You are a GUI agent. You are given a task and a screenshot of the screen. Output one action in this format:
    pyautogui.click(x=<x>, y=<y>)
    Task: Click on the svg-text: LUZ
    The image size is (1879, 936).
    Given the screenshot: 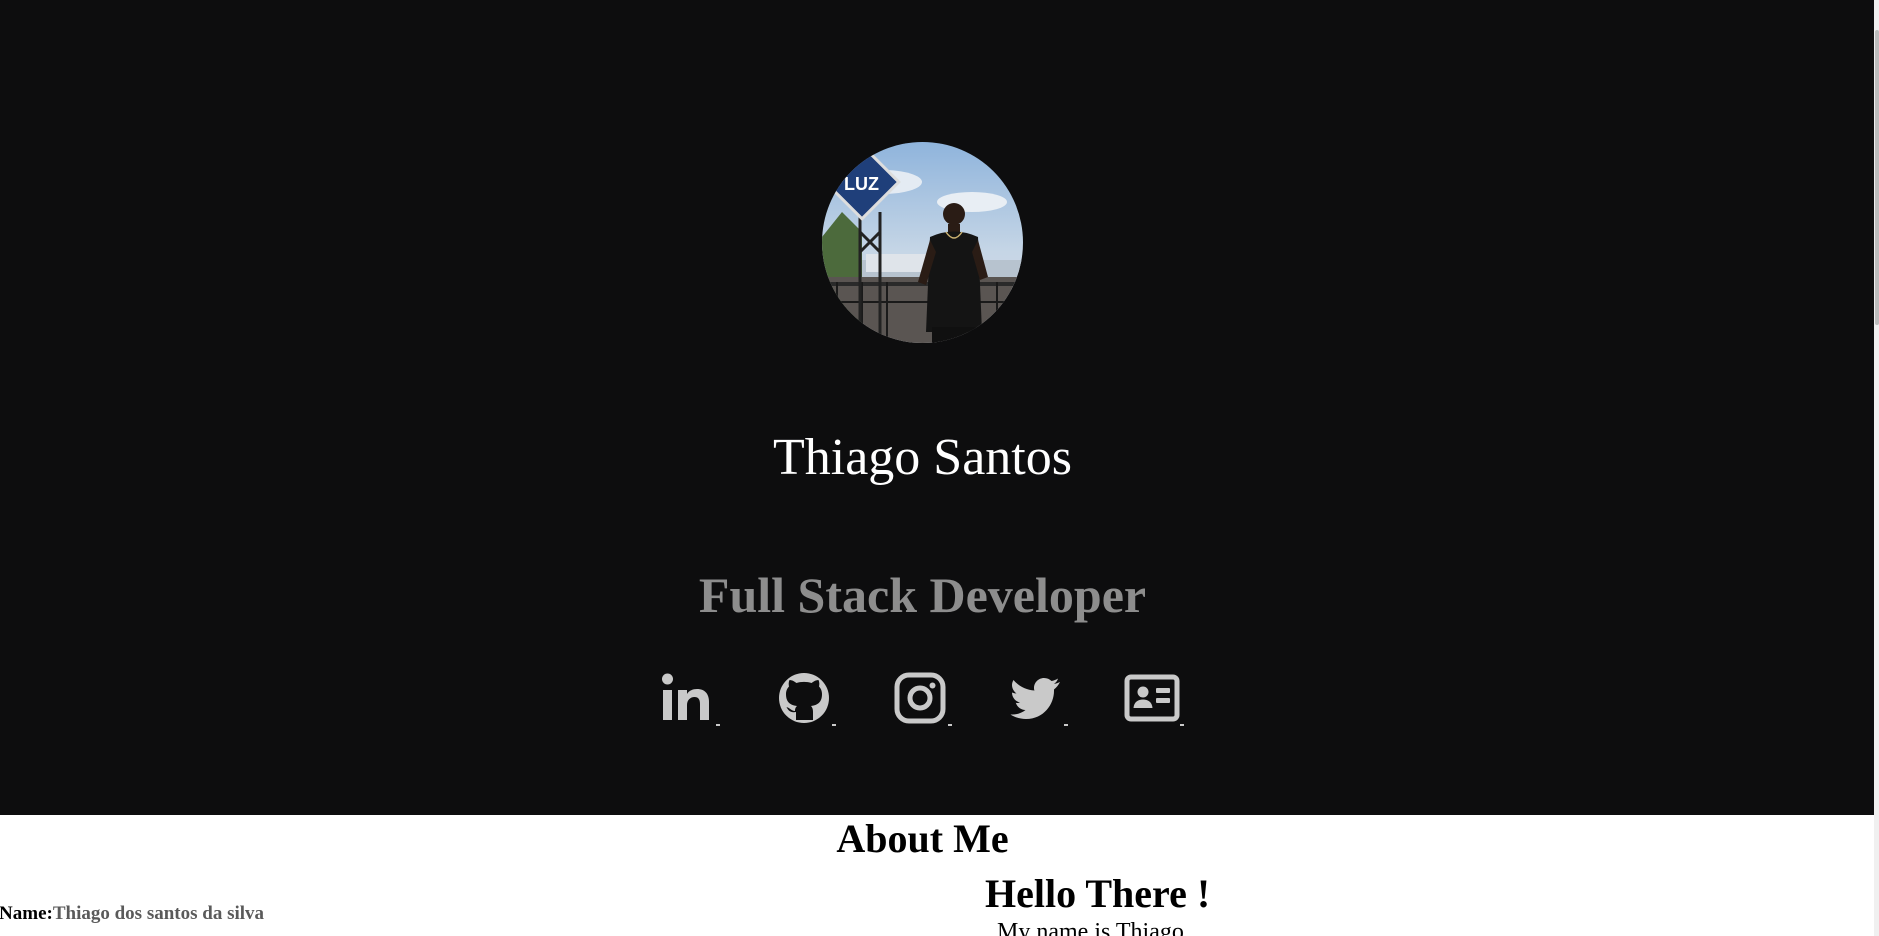 What is the action you would take?
    pyautogui.click(x=861, y=184)
    